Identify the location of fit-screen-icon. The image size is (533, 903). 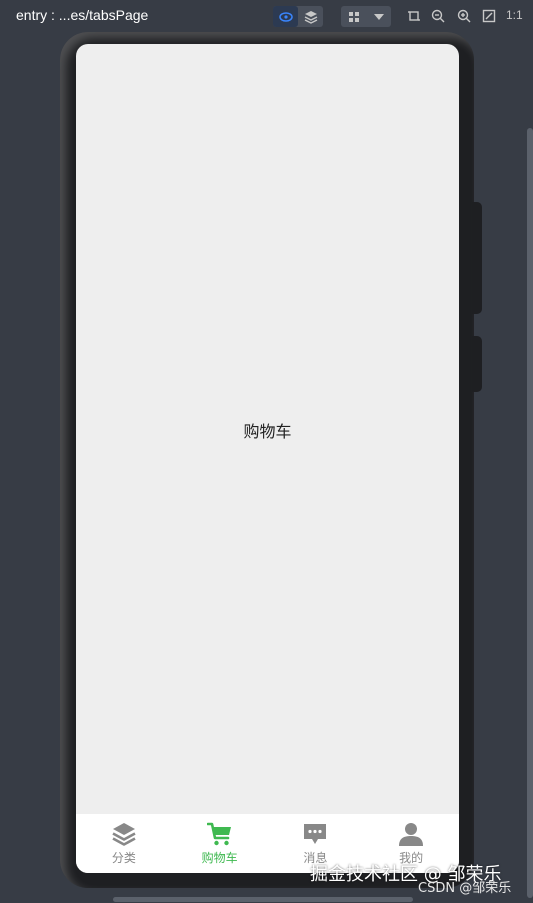
(489, 16).